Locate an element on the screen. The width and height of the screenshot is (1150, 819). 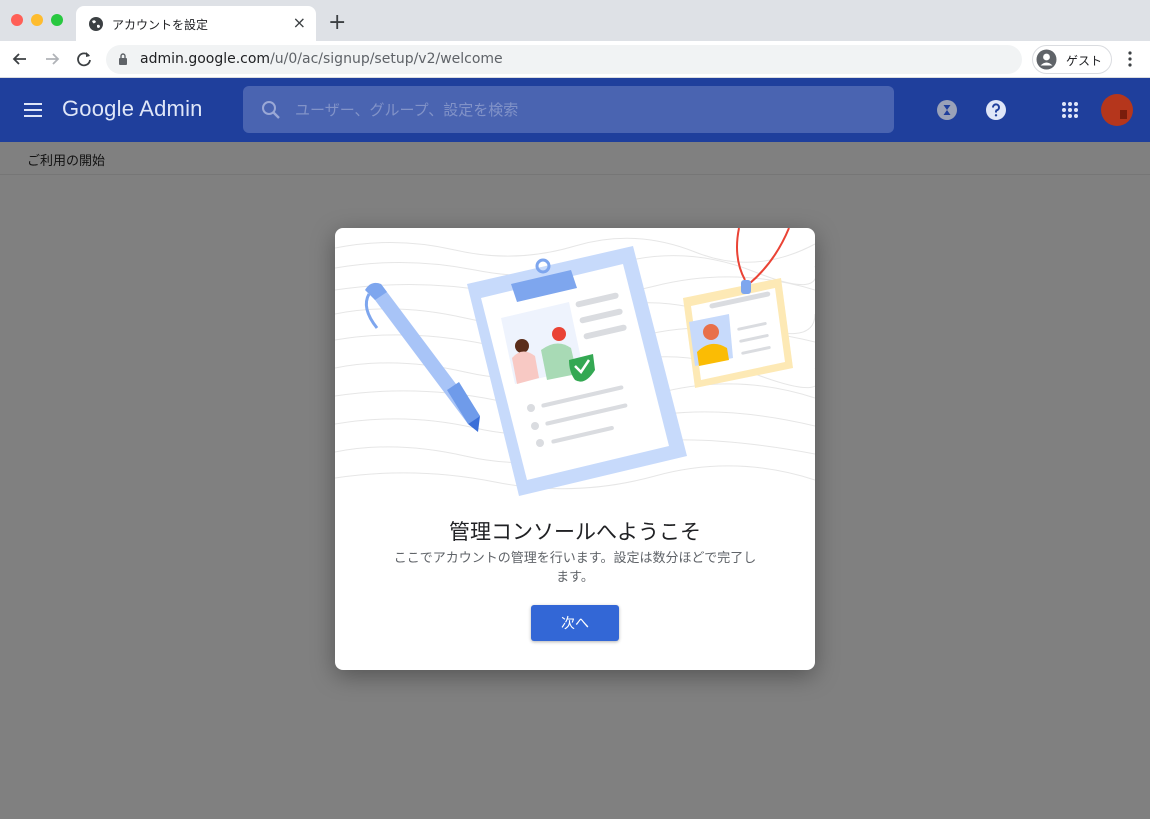
app-header: Google Admin is located at coordinates (575, 110).